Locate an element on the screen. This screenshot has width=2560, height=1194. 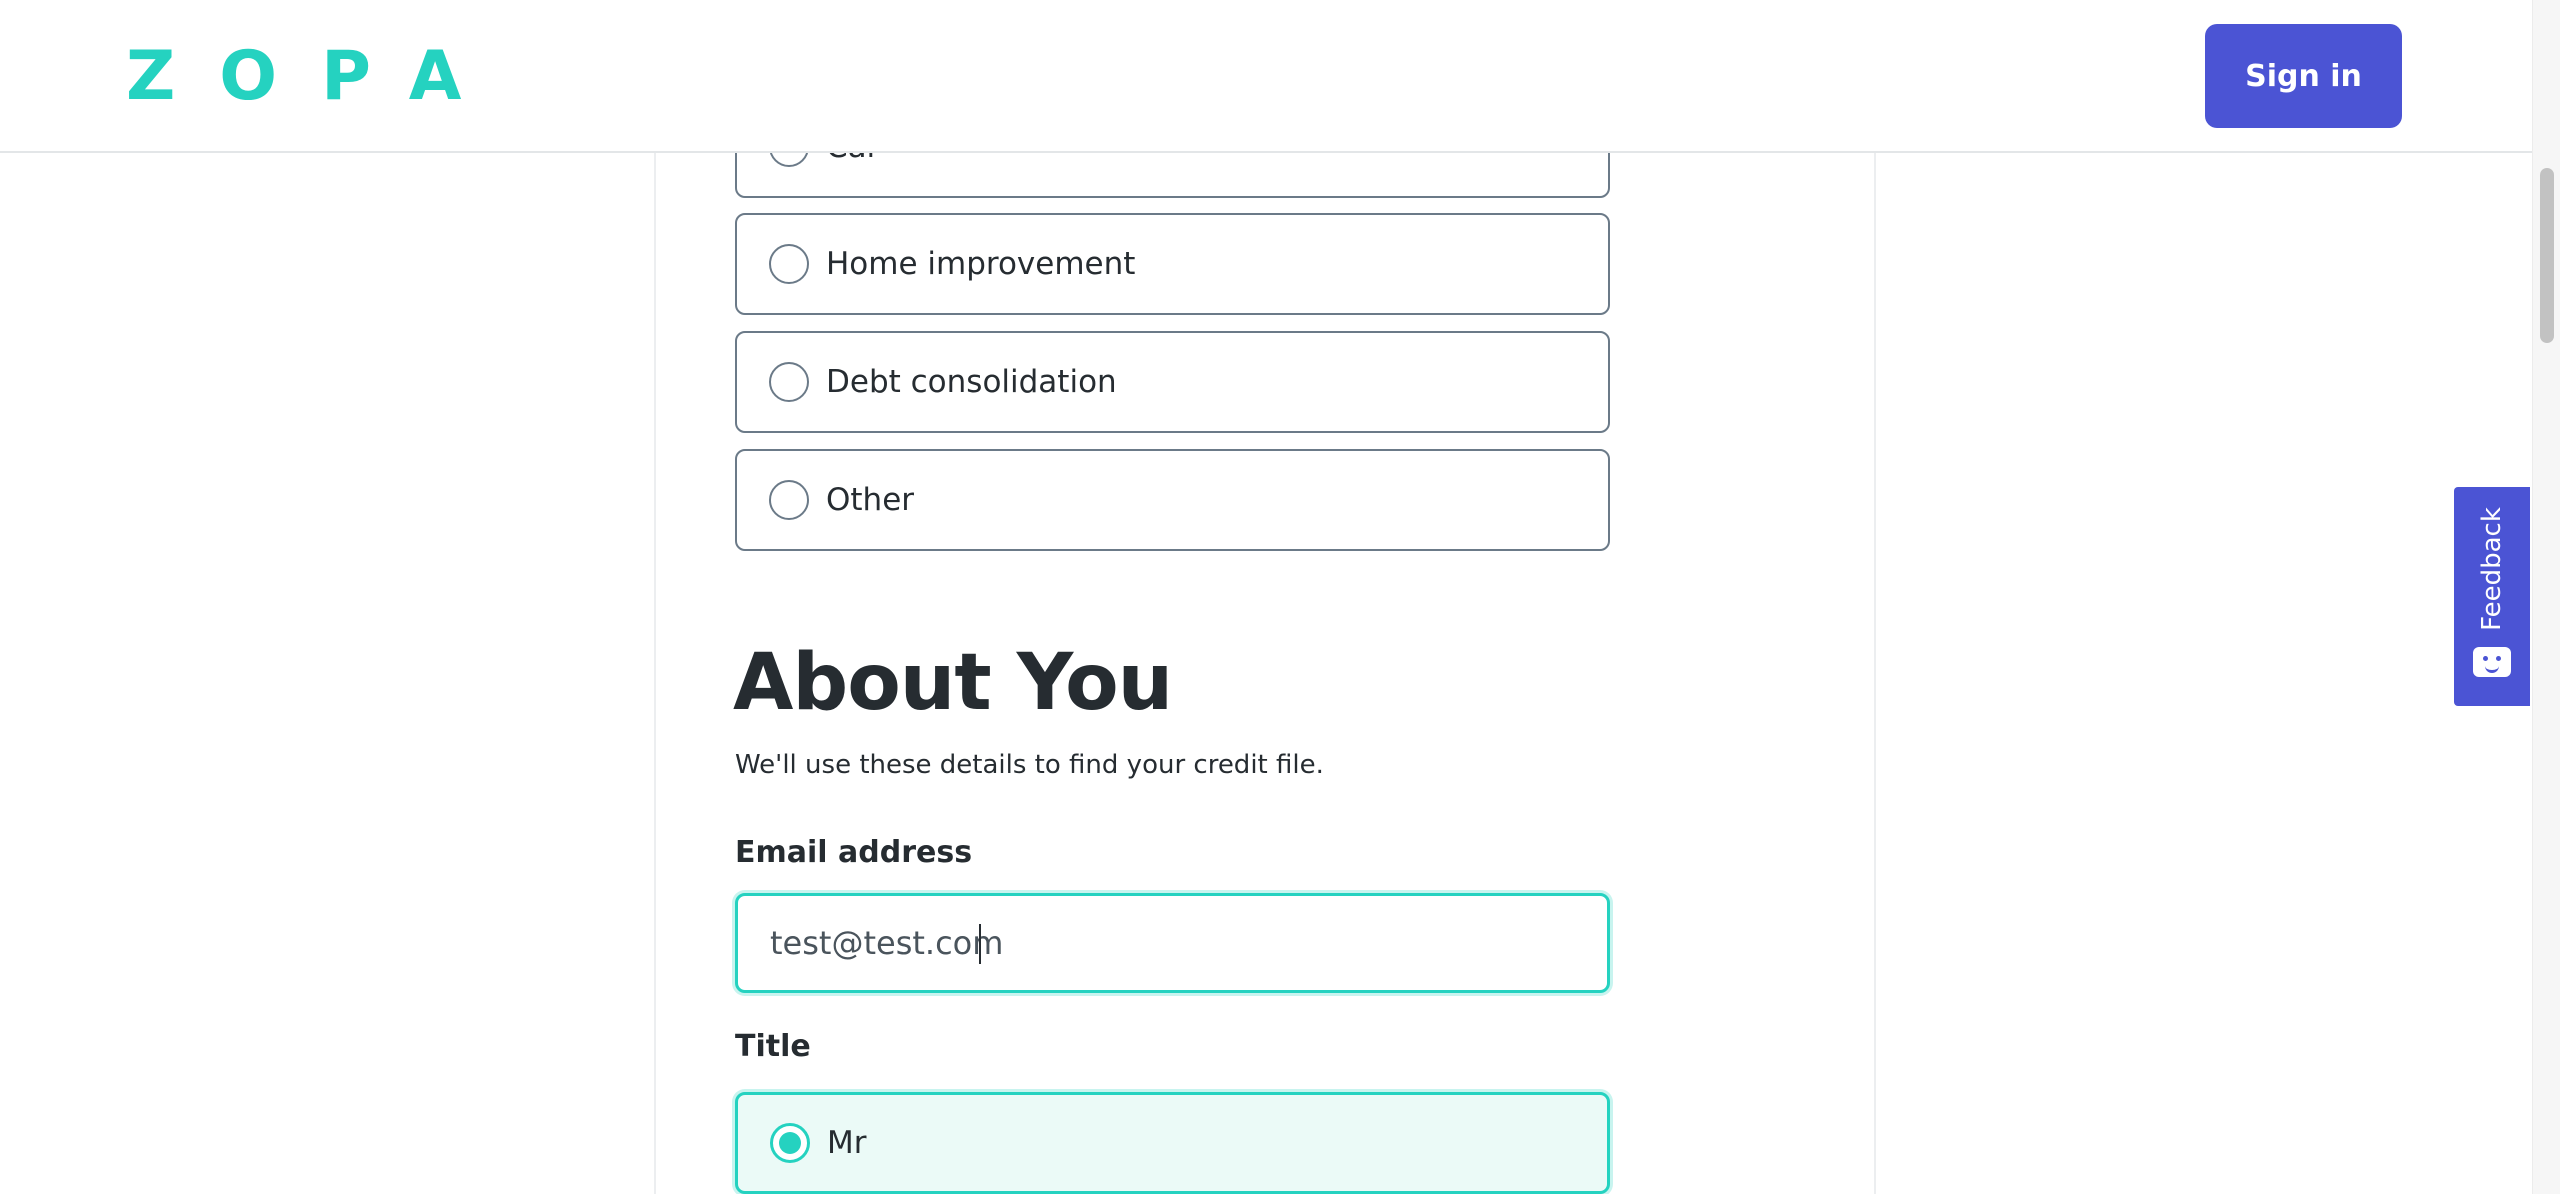
site-header: ZOPA Sign in is located at coordinates (1266, 76).